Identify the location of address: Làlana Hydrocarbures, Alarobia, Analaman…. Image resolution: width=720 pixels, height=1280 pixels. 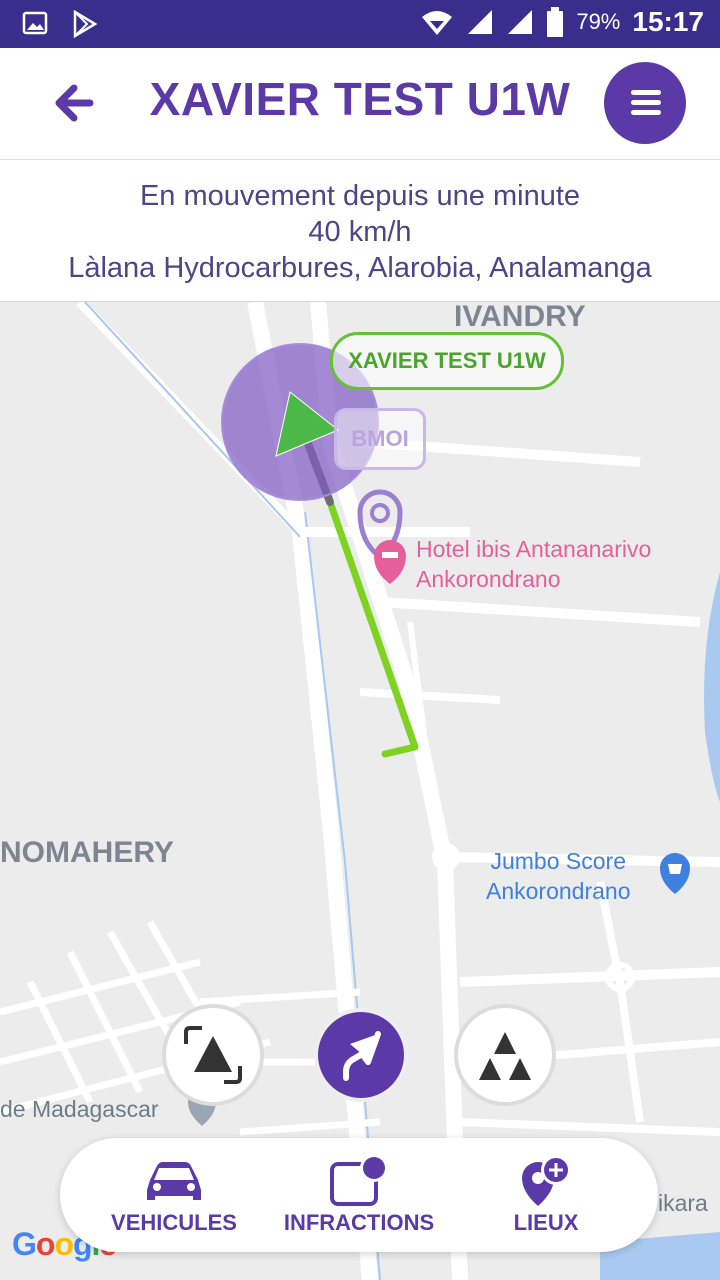
(360, 268).